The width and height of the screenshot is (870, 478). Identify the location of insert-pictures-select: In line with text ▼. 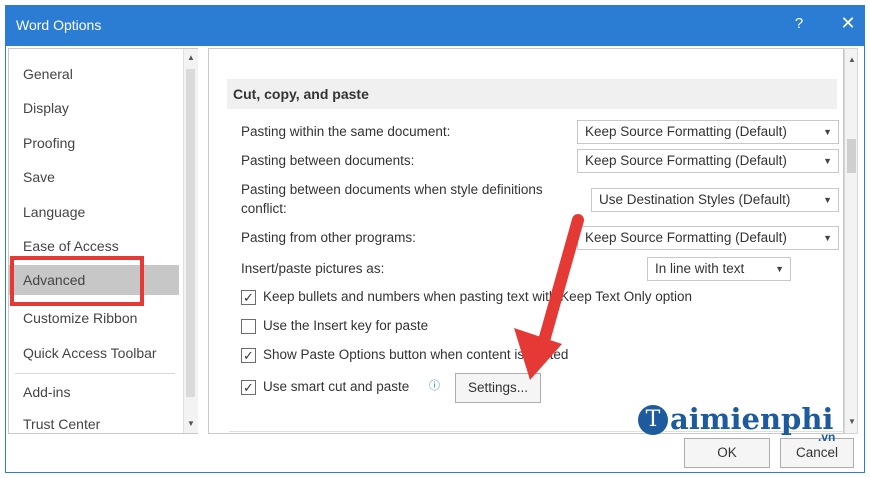
(719, 269).